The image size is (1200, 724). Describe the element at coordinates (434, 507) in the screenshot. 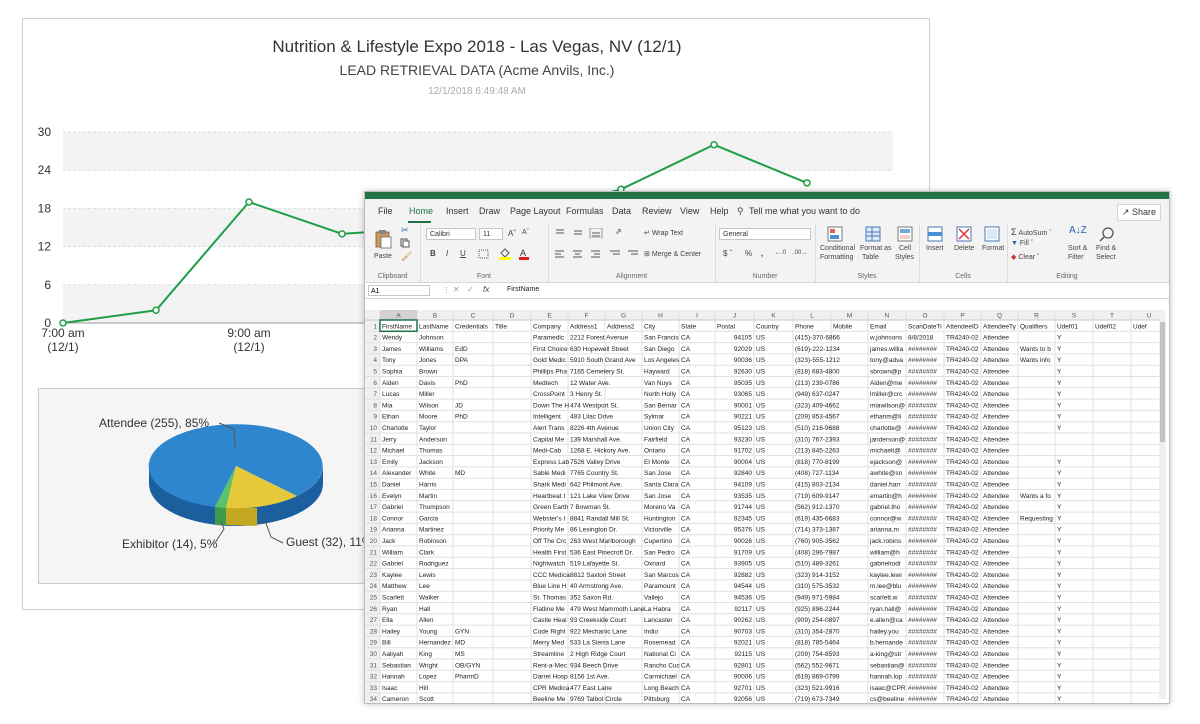

I see `cell: Thompson` at that location.